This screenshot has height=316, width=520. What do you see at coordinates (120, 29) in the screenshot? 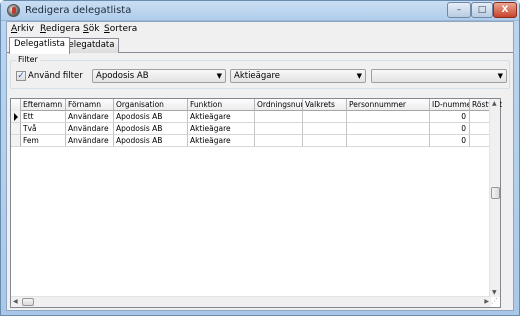
I see `menu-sortera: Sortera` at bounding box center [120, 29].